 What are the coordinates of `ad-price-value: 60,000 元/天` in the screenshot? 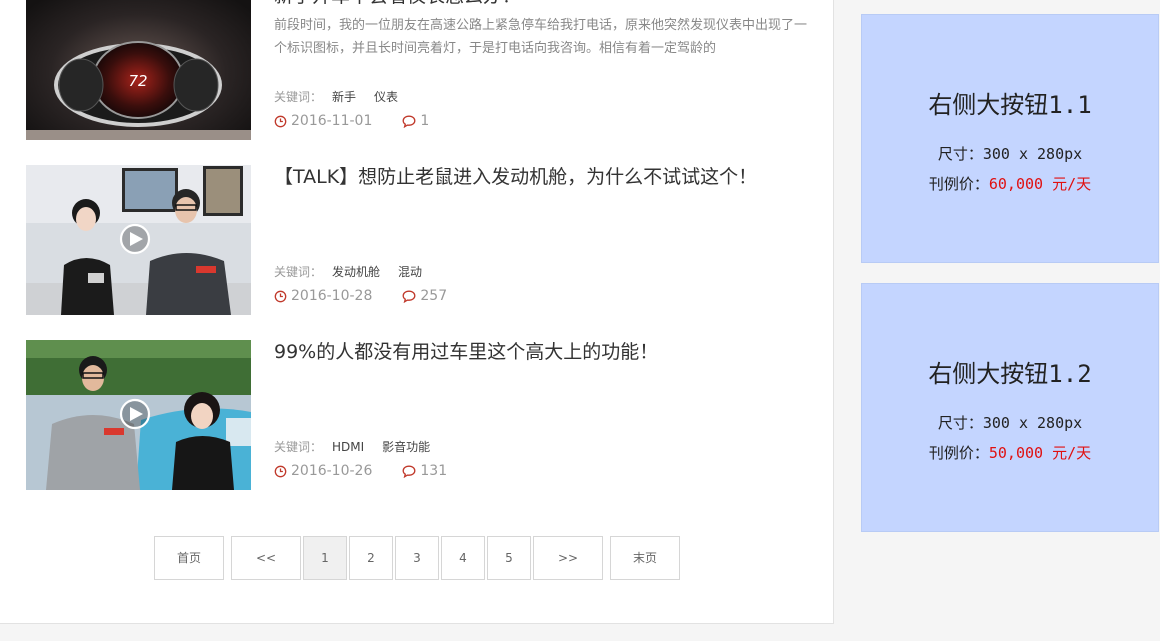 It's located at (1040, 184).